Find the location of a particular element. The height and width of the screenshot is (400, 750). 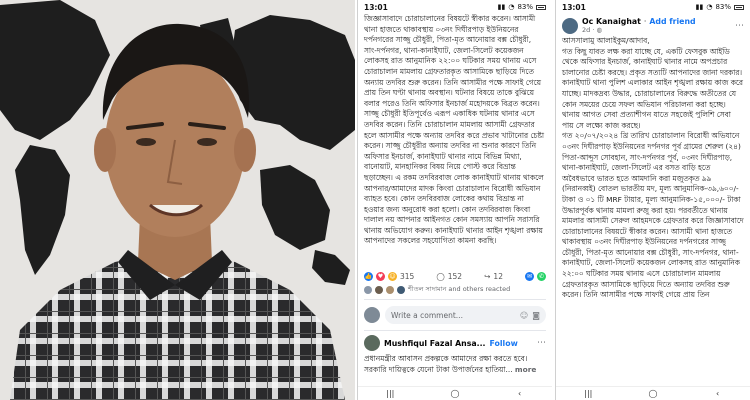

next-post-header: Mushfiqul Fazal Ansa... Follow ⋯ is located at coordinates (455, 342).